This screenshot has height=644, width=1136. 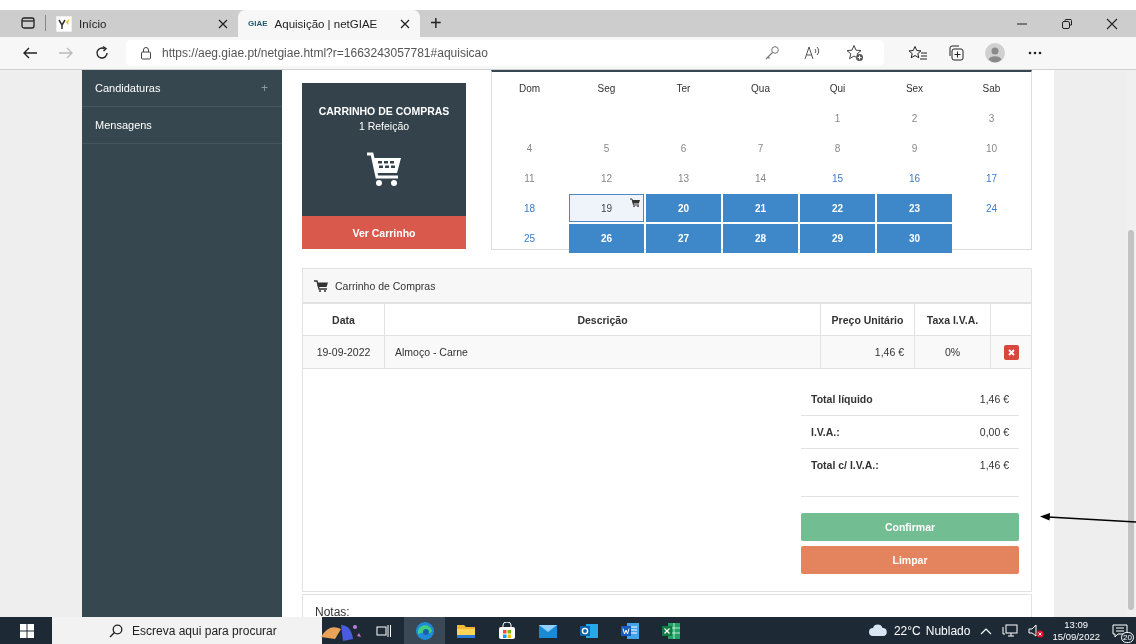 I want to click on sidebar-item: Mensagens, so click(x=182, y=125).